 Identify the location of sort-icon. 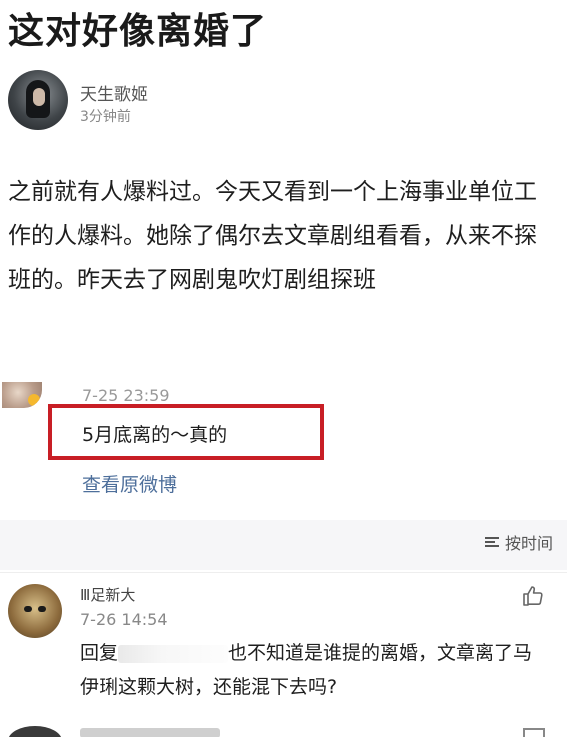
(491, 542).